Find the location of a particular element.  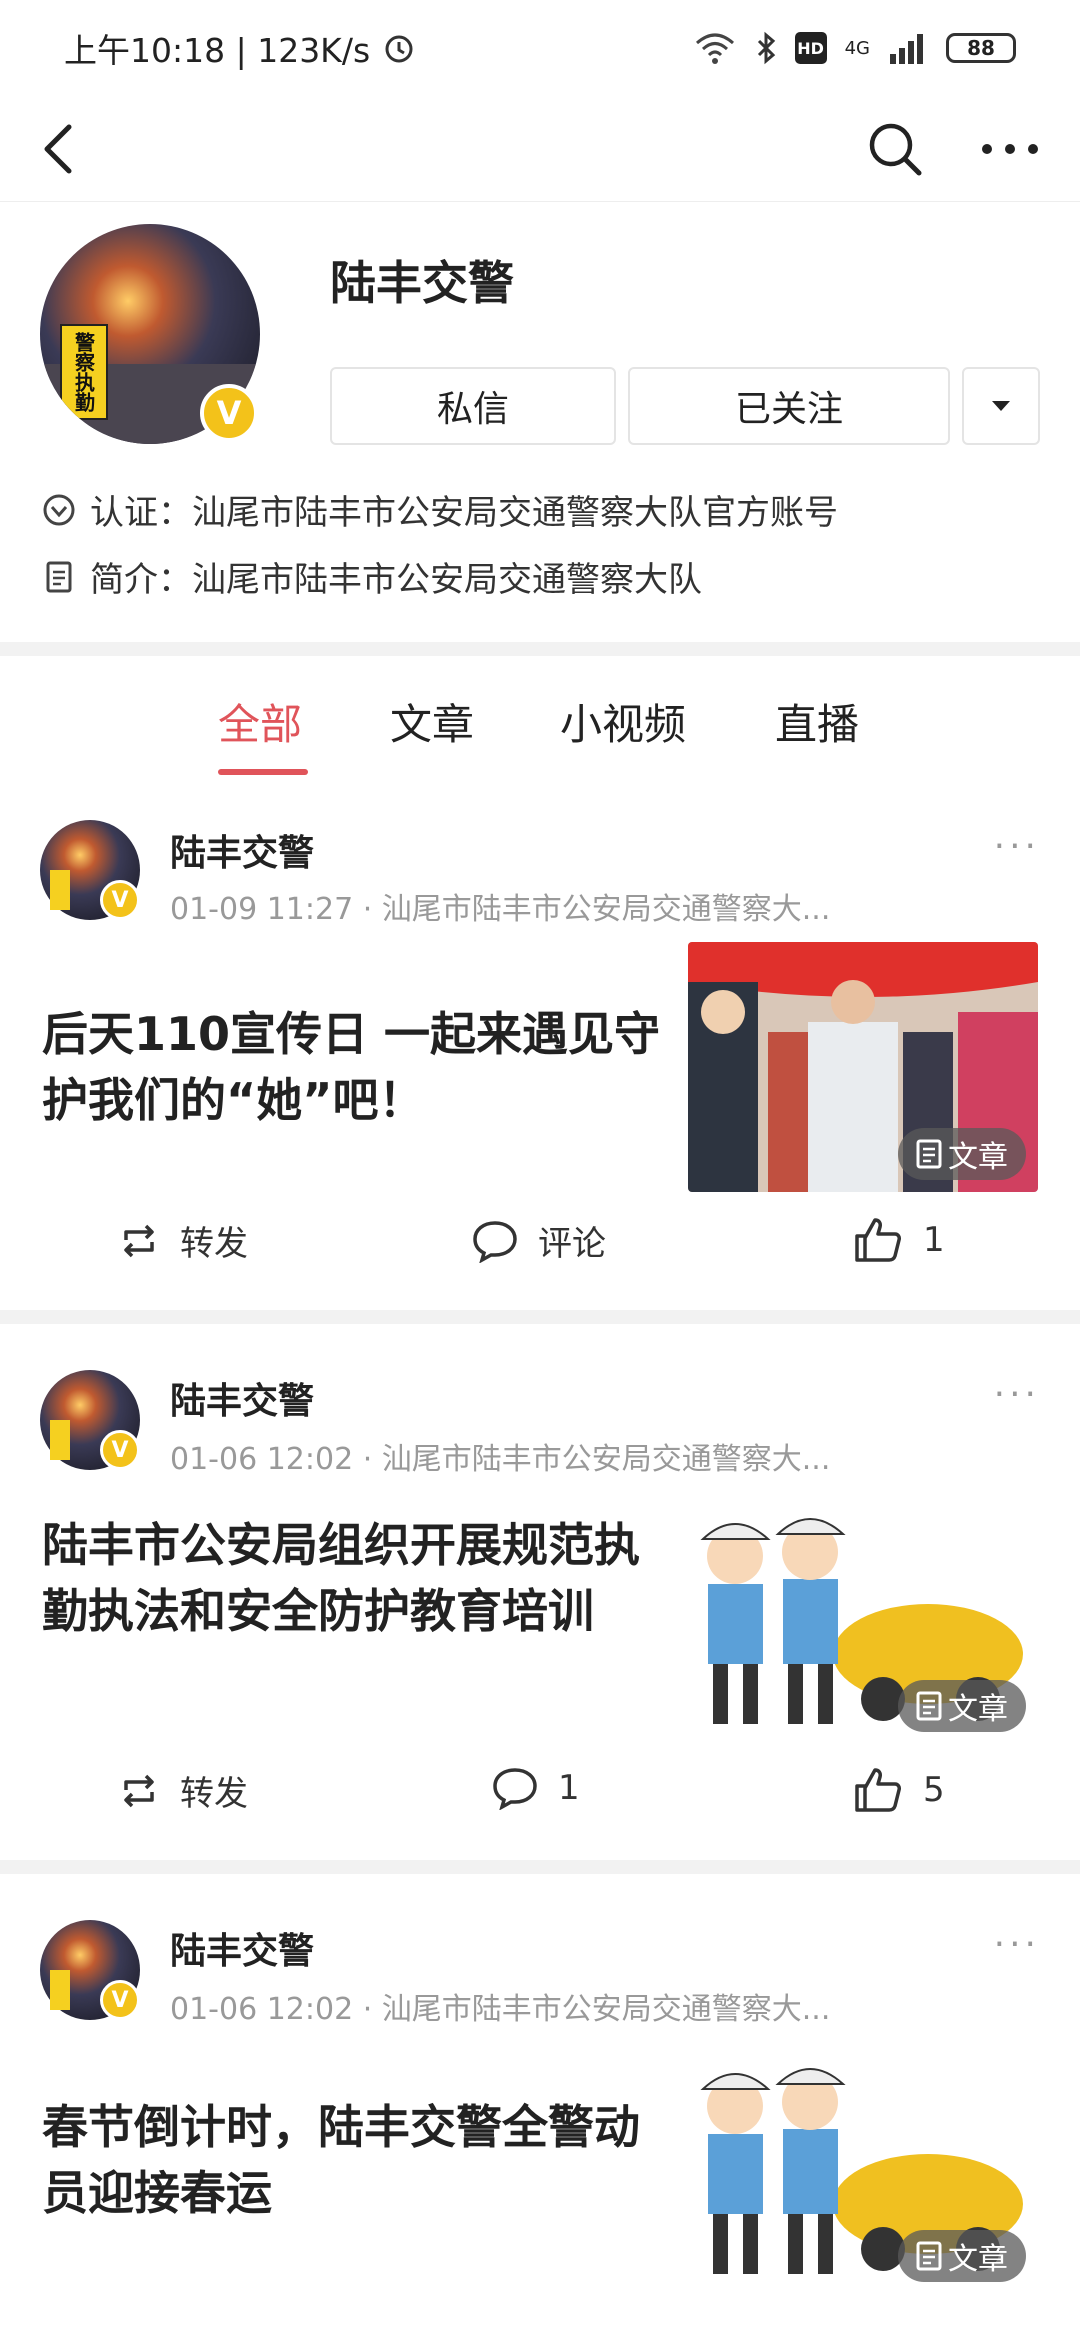

certification-label: 认证： is located at coordinates (141, 513).